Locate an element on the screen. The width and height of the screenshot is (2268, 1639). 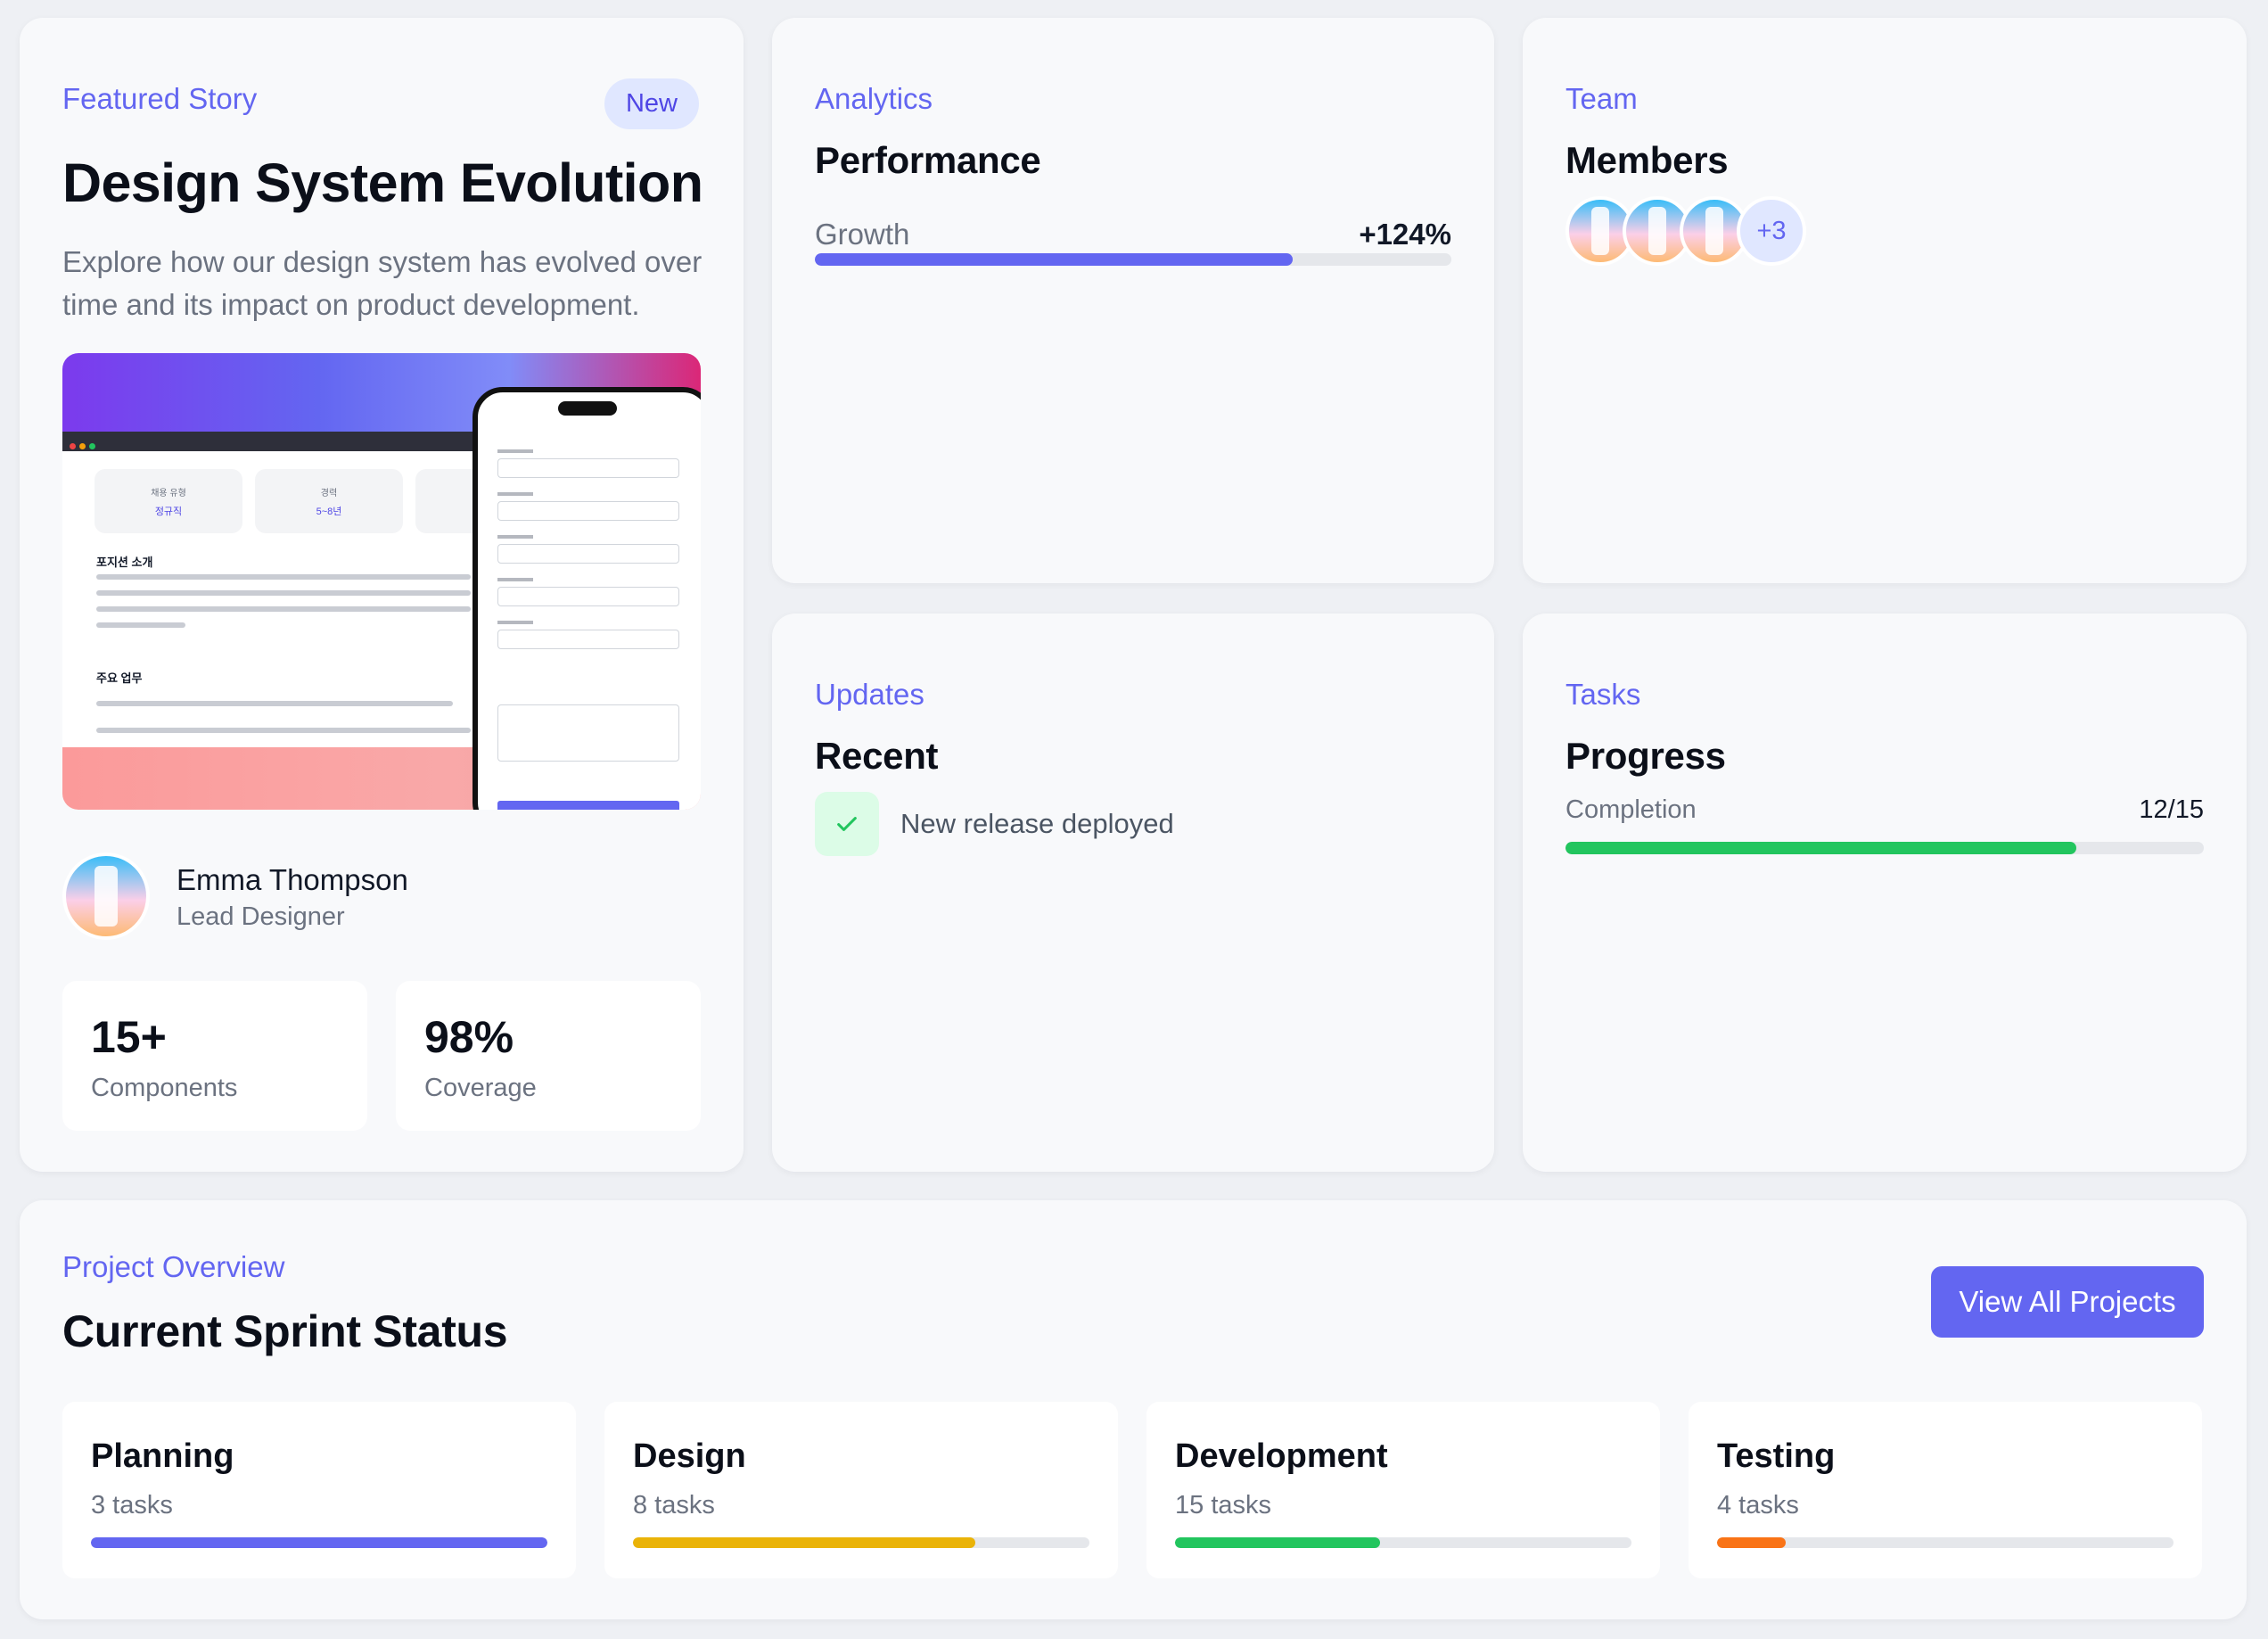
featured-eyebrow: Featured Story is located at coordinates (160, 98).